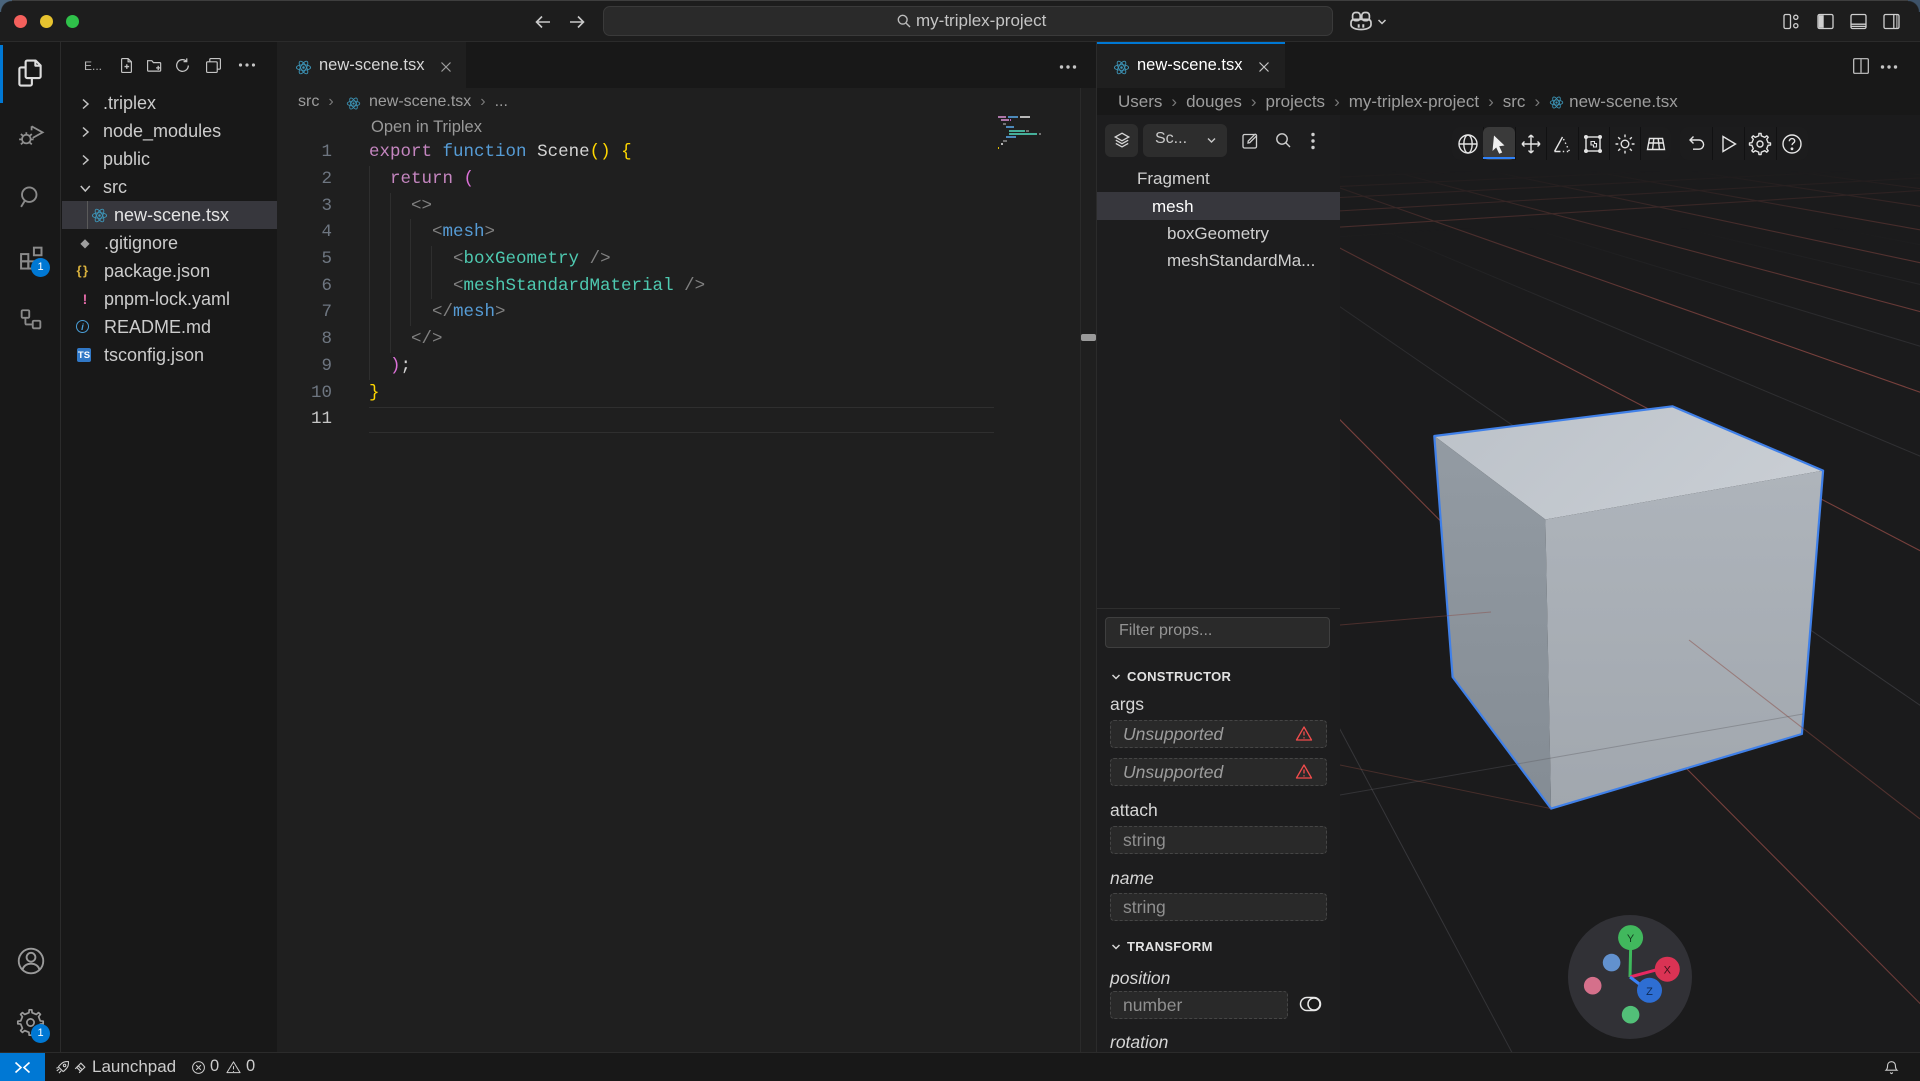 Image resolution: width=1920 pixels, height=1081 pixels. Describe the element at coordinates (1668, 971) in the screenshot. I see `svg-text: X` at that location.